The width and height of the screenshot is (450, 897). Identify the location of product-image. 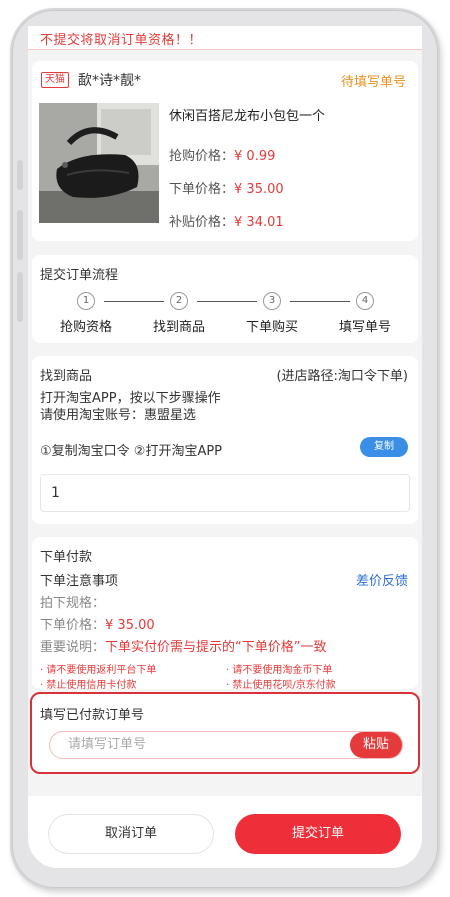
(99, 163).